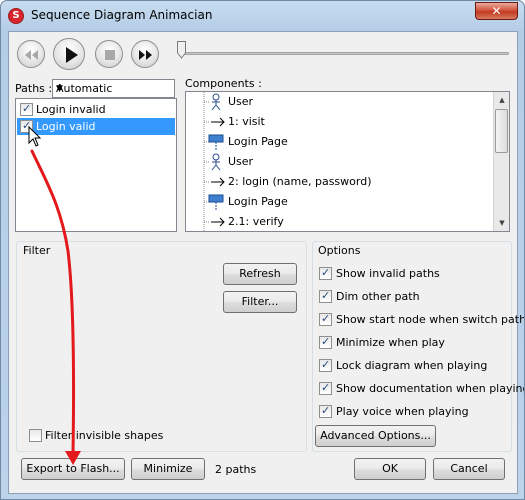 The image size is (525, 500). Describe the element at coordinates (37, 250) in the screenshot. I see `filter-group-title: Filter` at that location.